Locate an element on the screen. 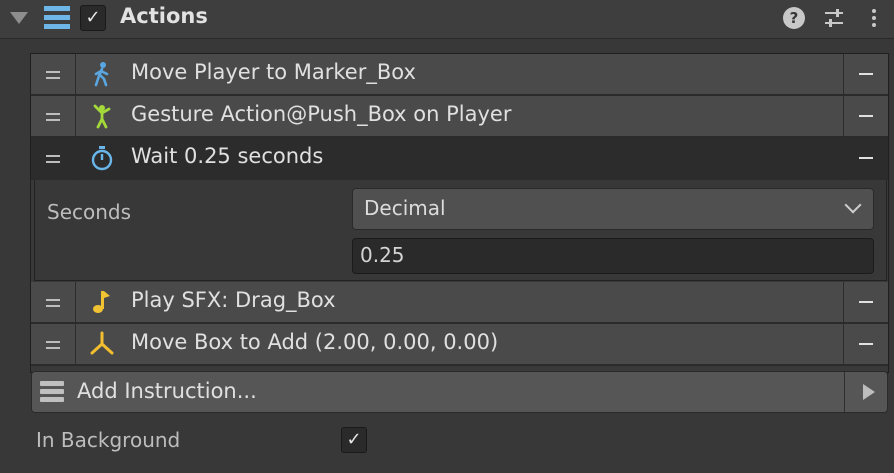  instruction-row: Play SFX: Drag_Box is located at coordinates (459, 303).